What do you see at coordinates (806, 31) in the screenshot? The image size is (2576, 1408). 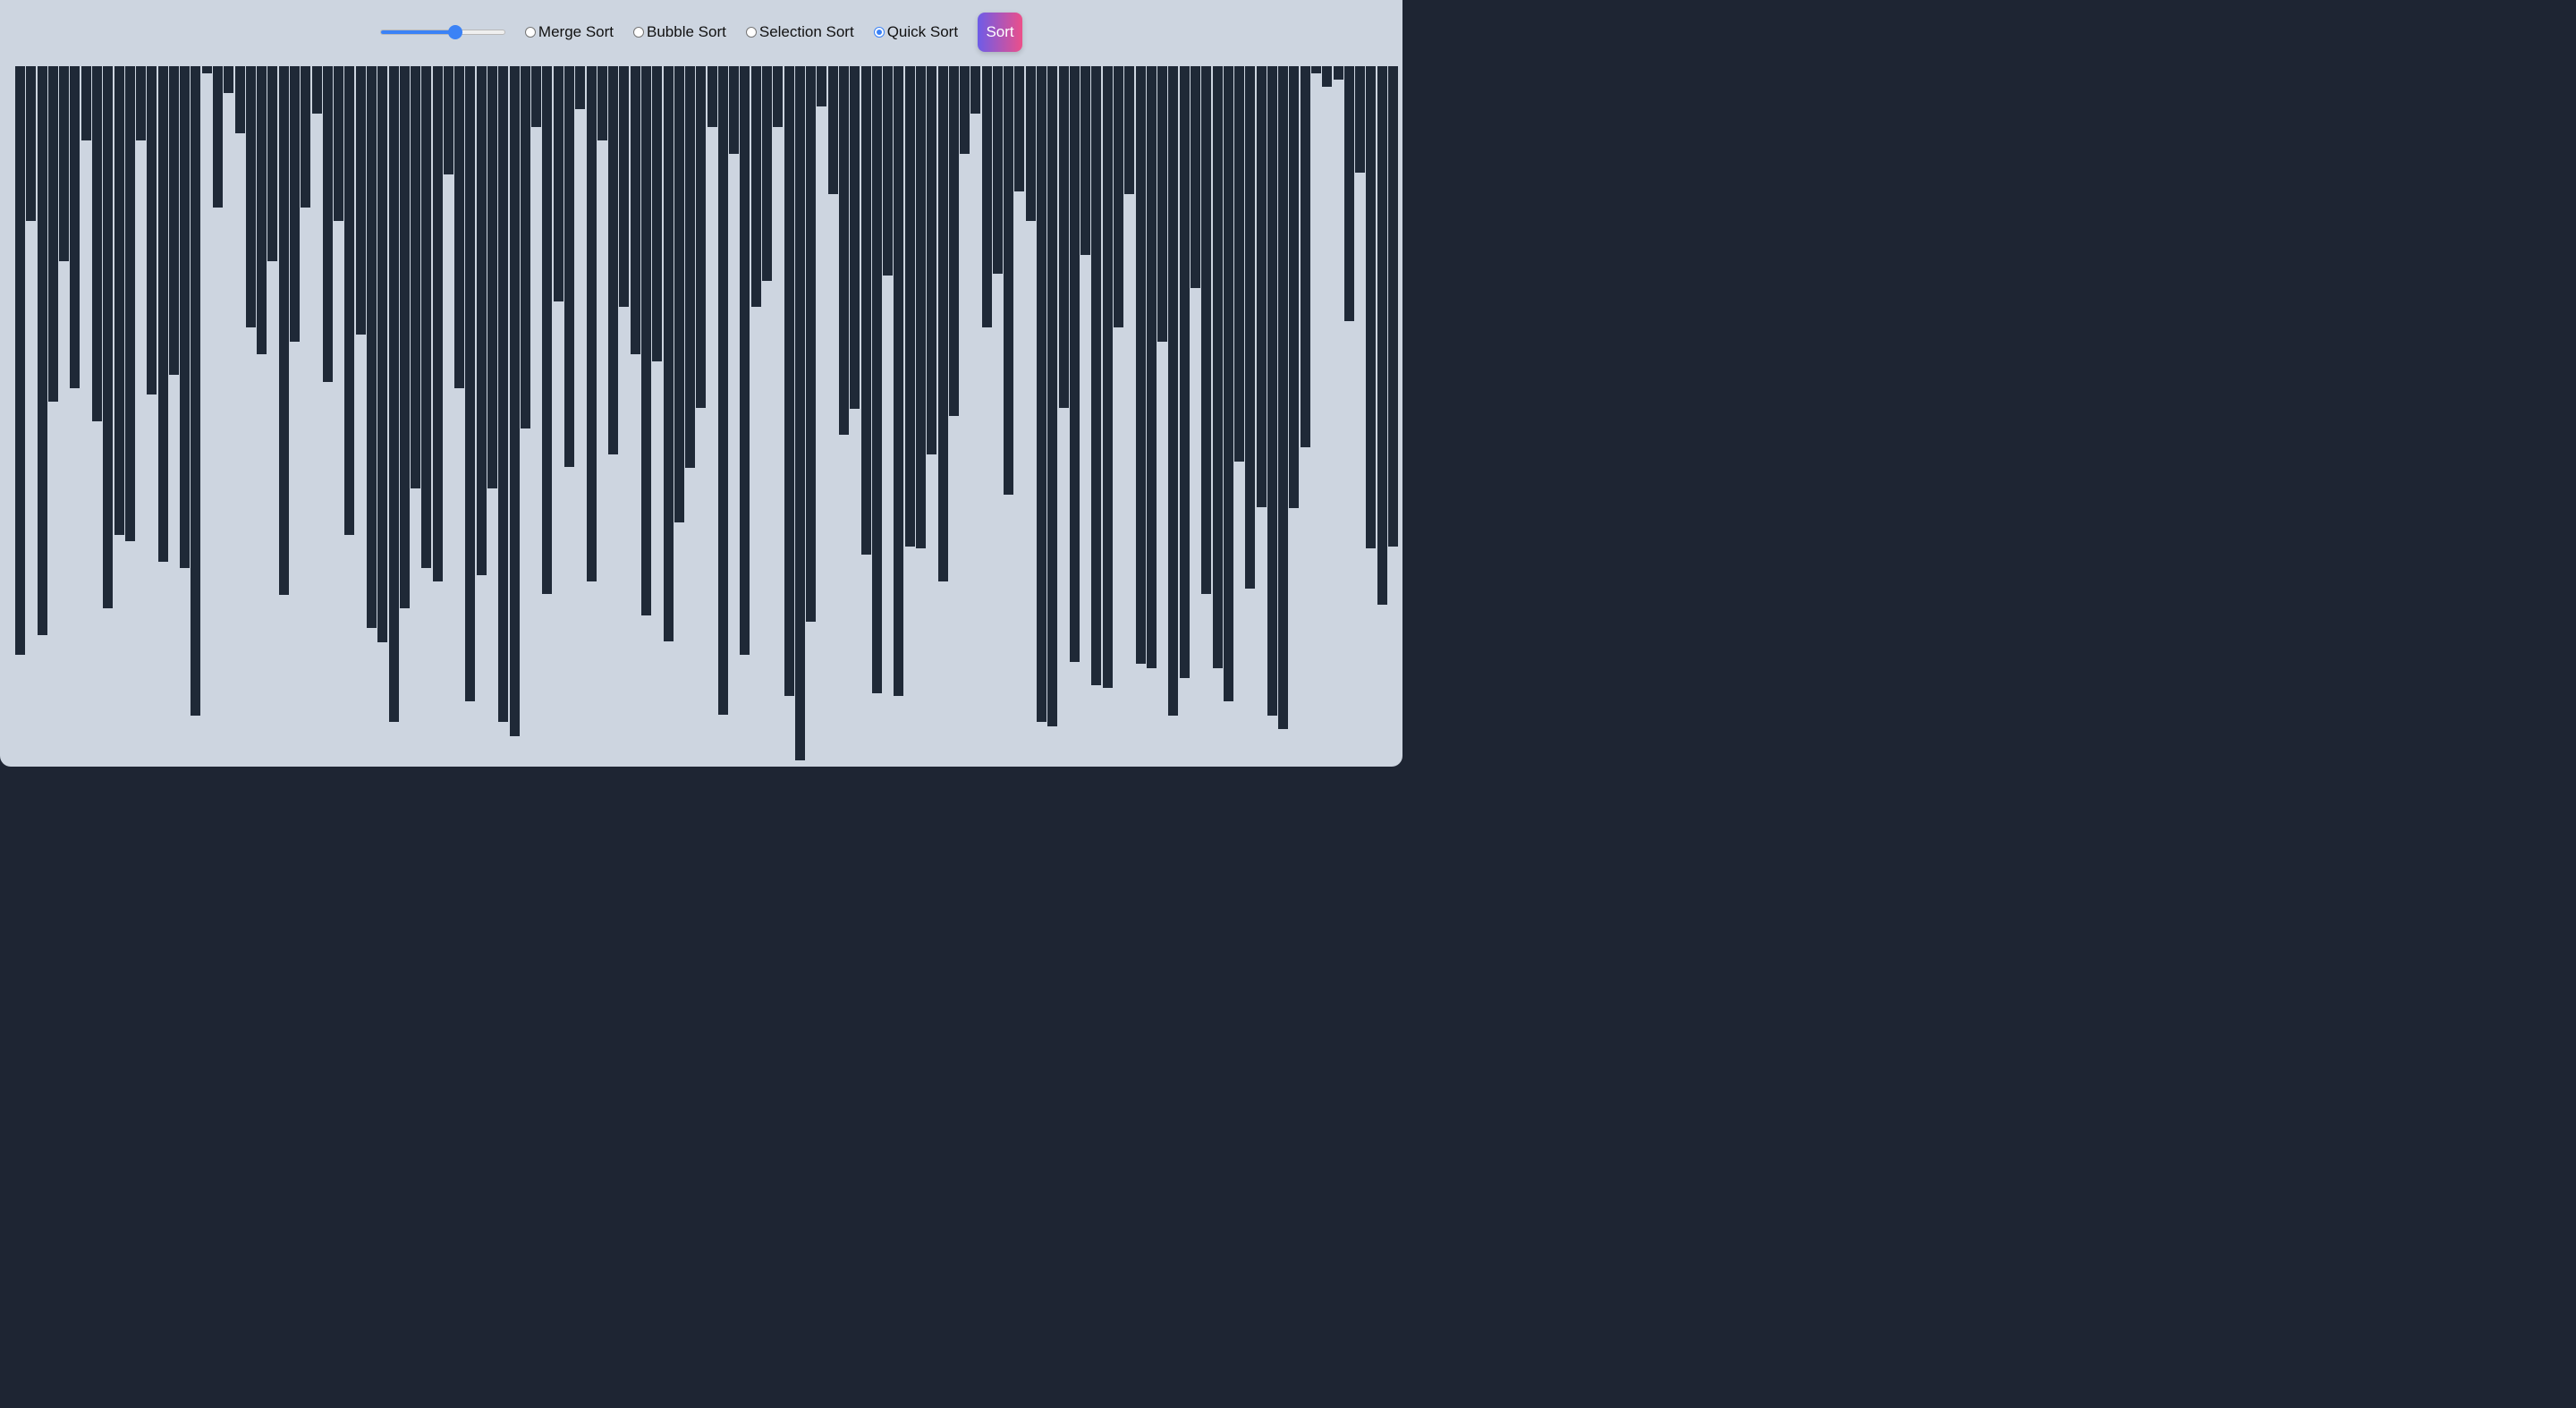 I see `radio-label: Selection Sort` at bounding box center [806, 31].